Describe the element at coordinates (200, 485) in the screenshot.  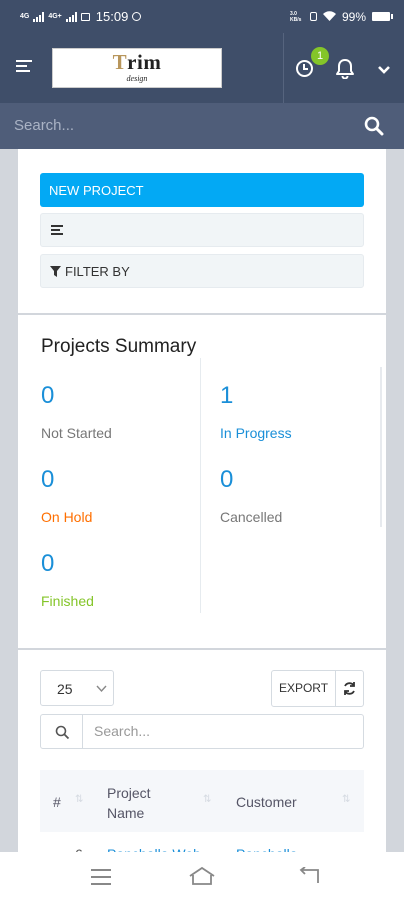
I see `summary-divider` at that location.